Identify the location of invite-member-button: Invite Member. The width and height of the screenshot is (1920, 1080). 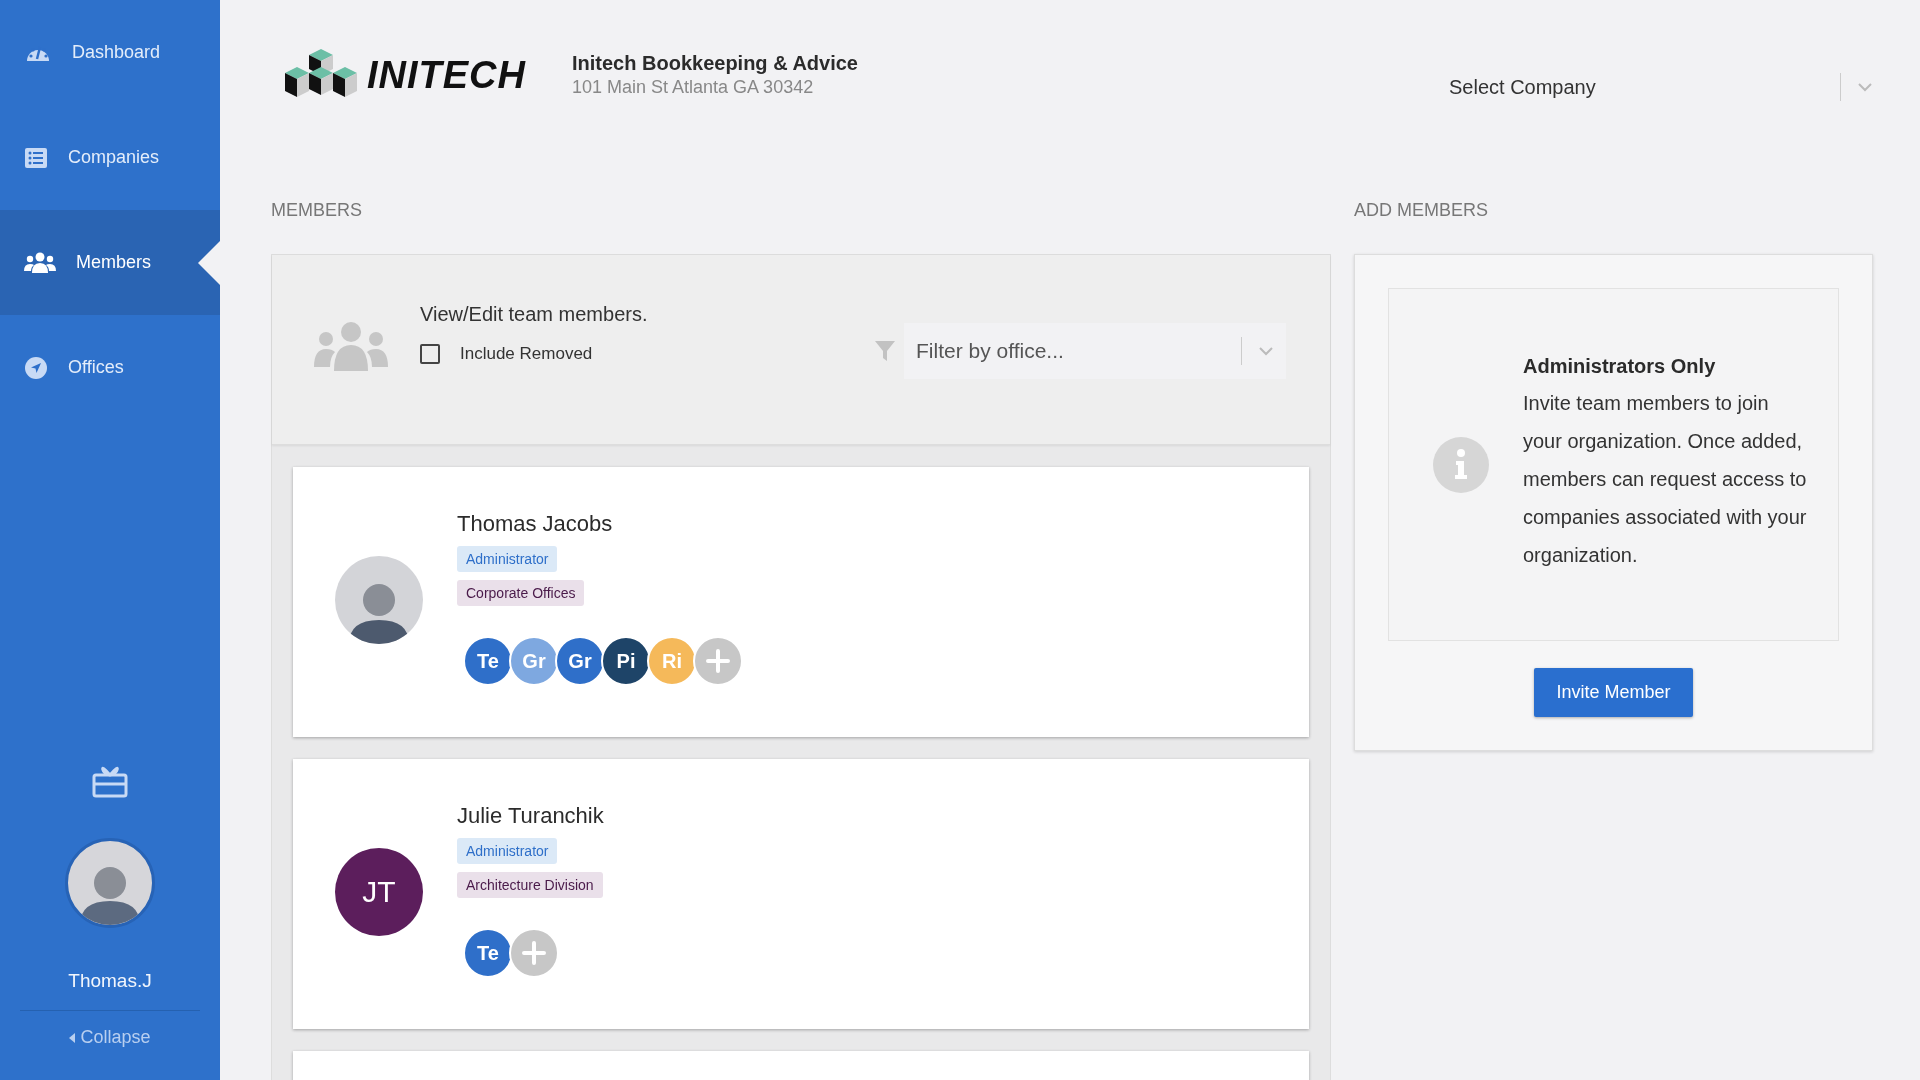
(1613, 692).